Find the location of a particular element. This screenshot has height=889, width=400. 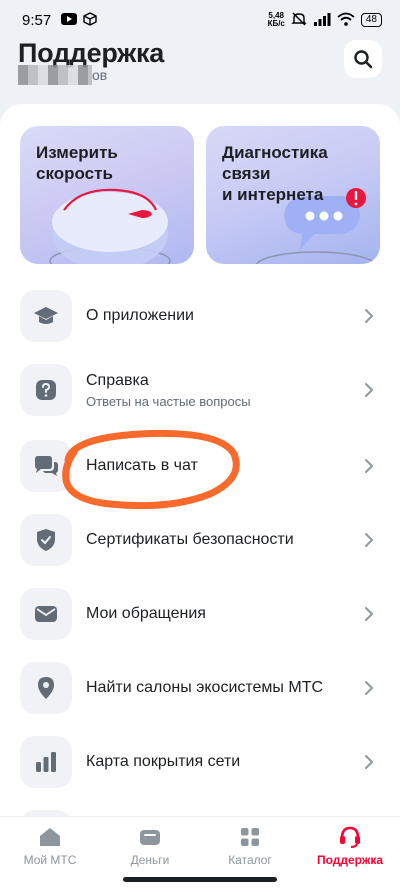

home-indicator is located at coordinates (200, 879).